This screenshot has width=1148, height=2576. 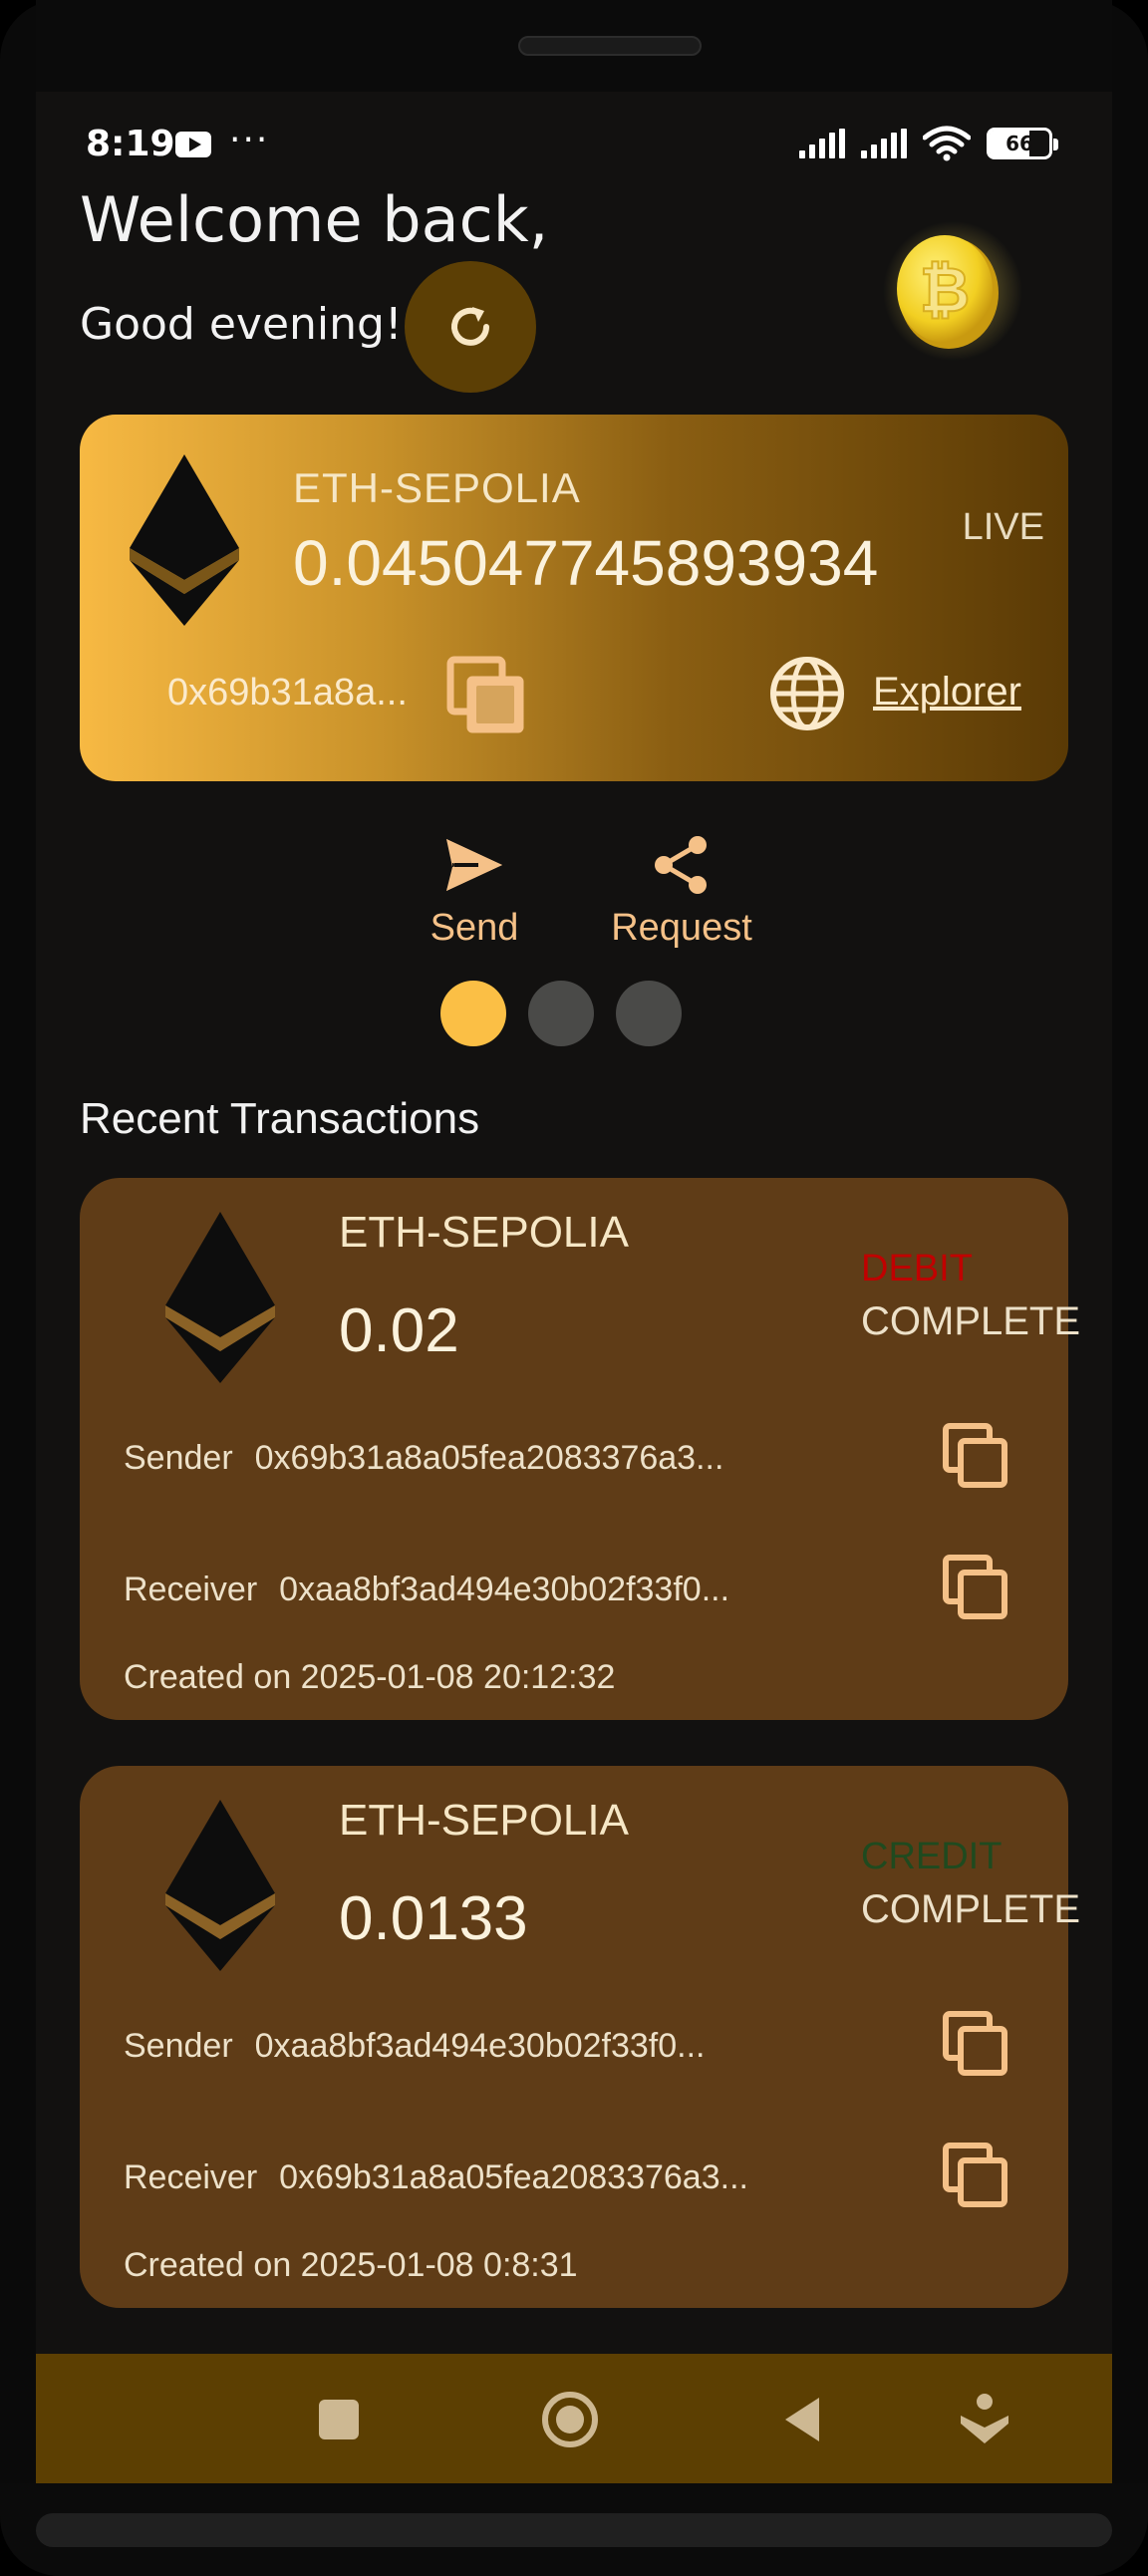 I want to click on wifi-icon, so click(x=947, y=143).